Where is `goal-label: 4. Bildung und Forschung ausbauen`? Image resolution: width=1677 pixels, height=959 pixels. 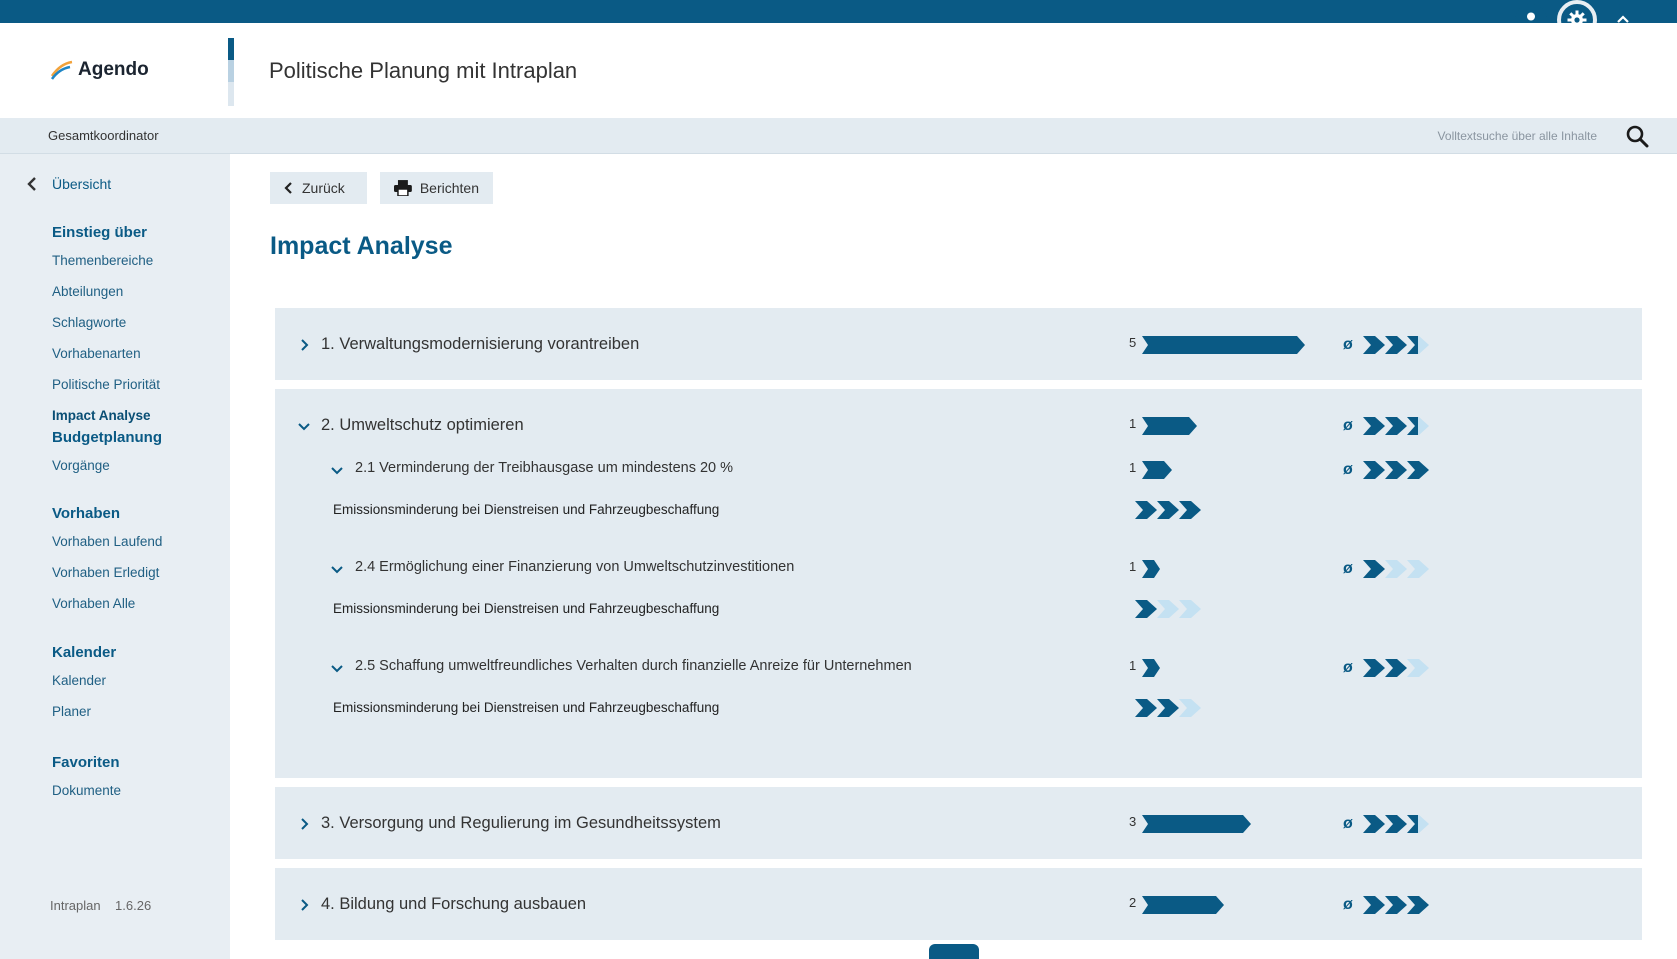 goal-label: 4. Bildung und Forschung ausbauen is located at coordinates (454, 904).